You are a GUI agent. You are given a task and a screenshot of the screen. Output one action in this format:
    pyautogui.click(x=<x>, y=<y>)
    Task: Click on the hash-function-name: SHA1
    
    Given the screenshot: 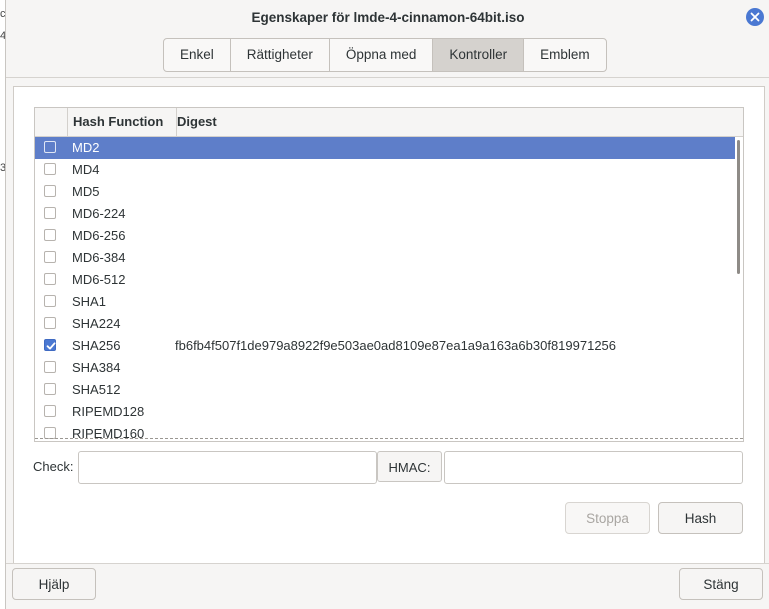 What is the action you would take?
    pyautogui.click(x=89, y=301)
    